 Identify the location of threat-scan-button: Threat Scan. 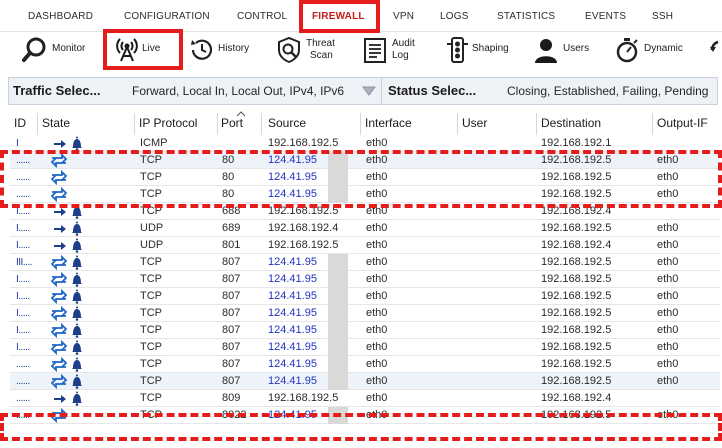
(311, 53).